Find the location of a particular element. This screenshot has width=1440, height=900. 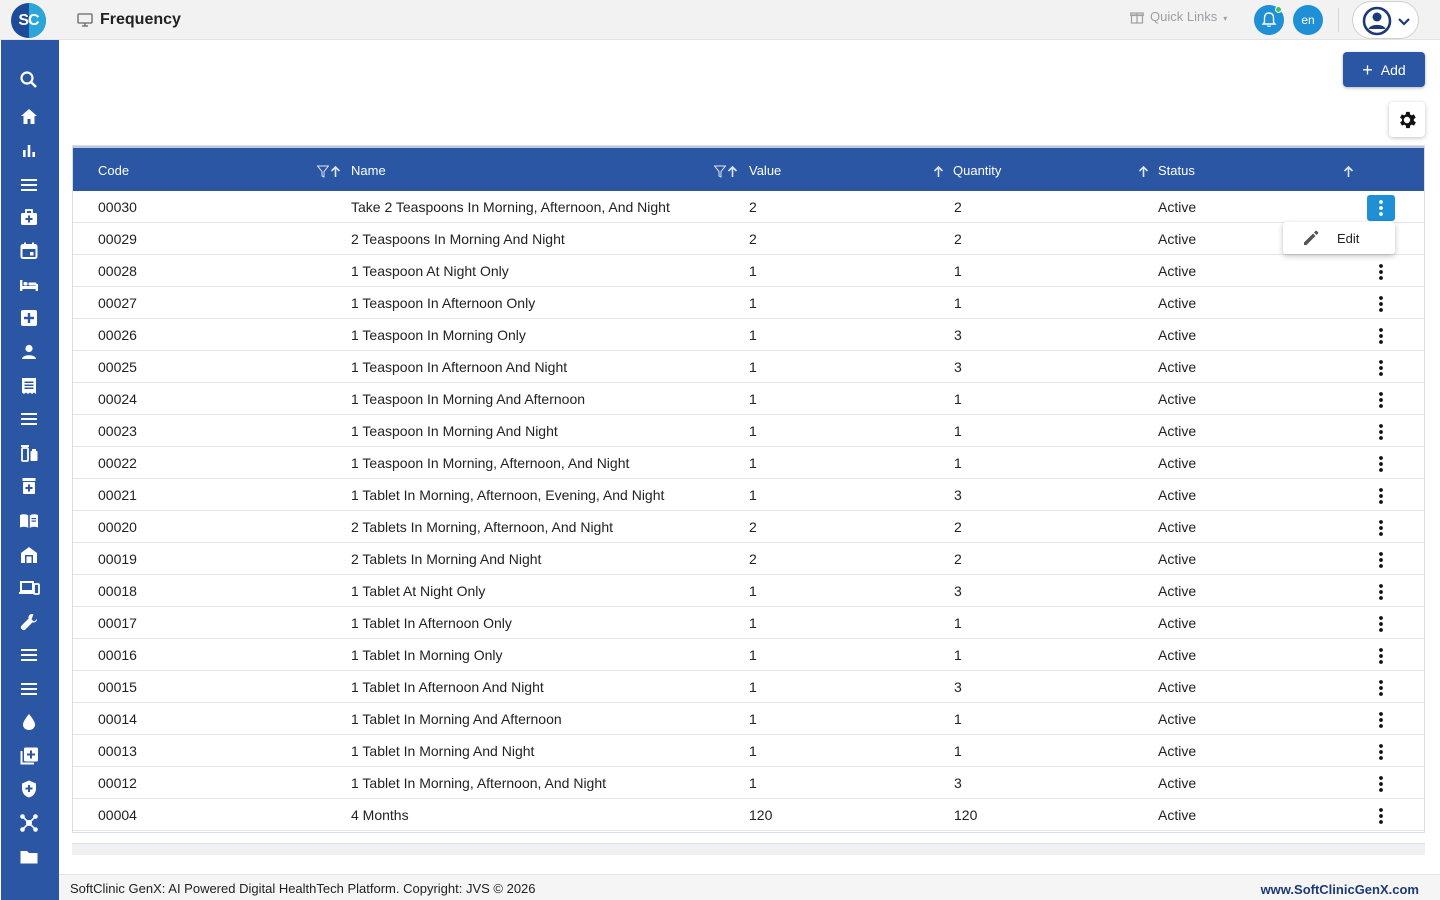

app-logo: SC is located at coordinates (28, 20).